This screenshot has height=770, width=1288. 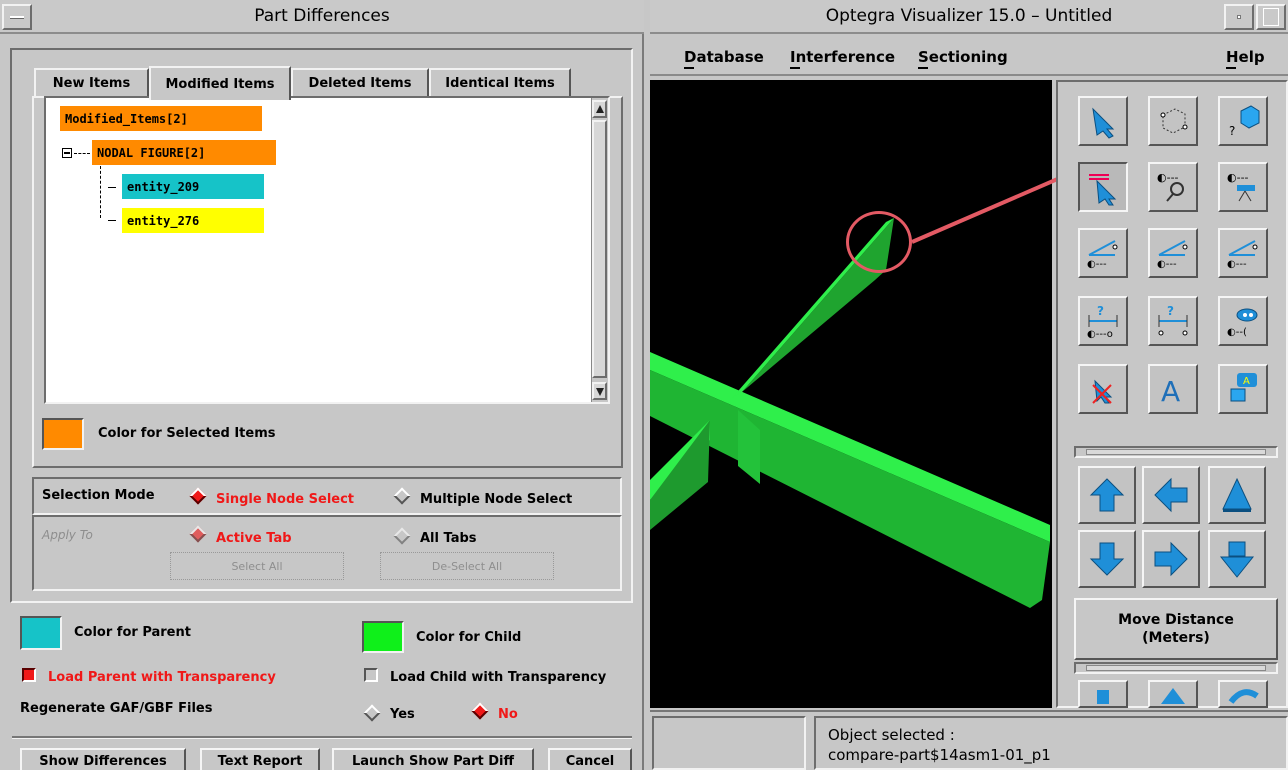 I want to click on parent-color-label: Color for Parent, so click(x=132, y=632).